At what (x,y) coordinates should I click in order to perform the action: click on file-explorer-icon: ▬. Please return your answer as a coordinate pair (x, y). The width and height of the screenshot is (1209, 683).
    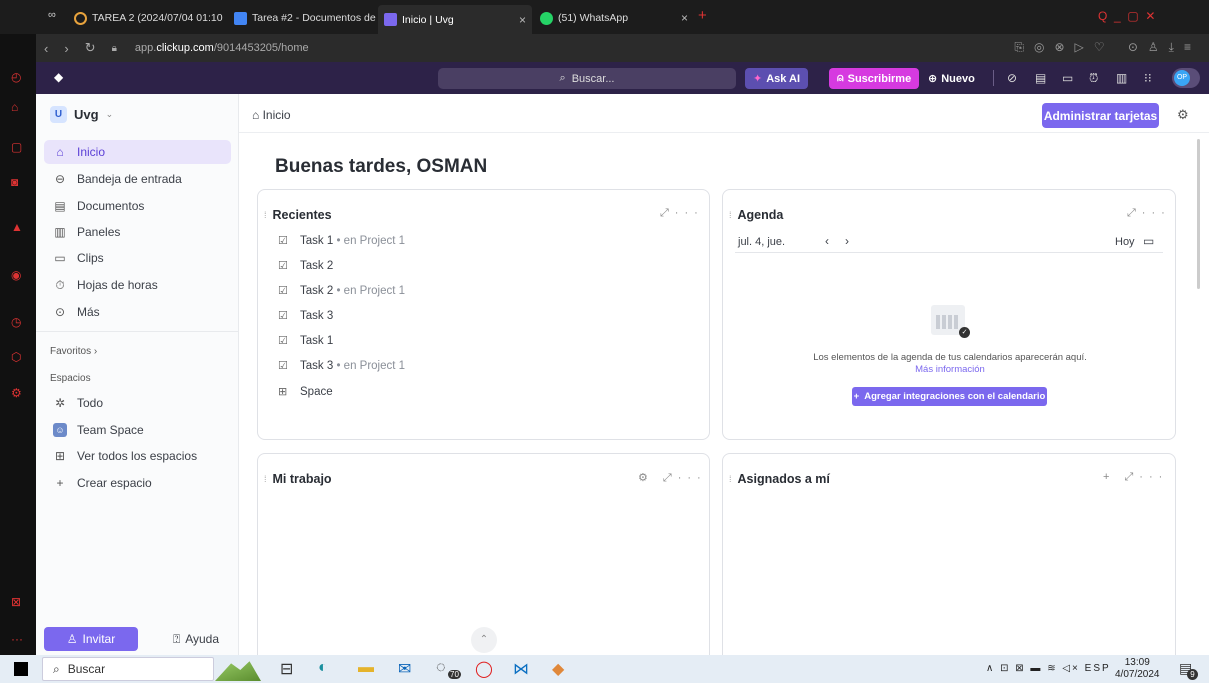
    Looking at the image, I should click on (366, 668).